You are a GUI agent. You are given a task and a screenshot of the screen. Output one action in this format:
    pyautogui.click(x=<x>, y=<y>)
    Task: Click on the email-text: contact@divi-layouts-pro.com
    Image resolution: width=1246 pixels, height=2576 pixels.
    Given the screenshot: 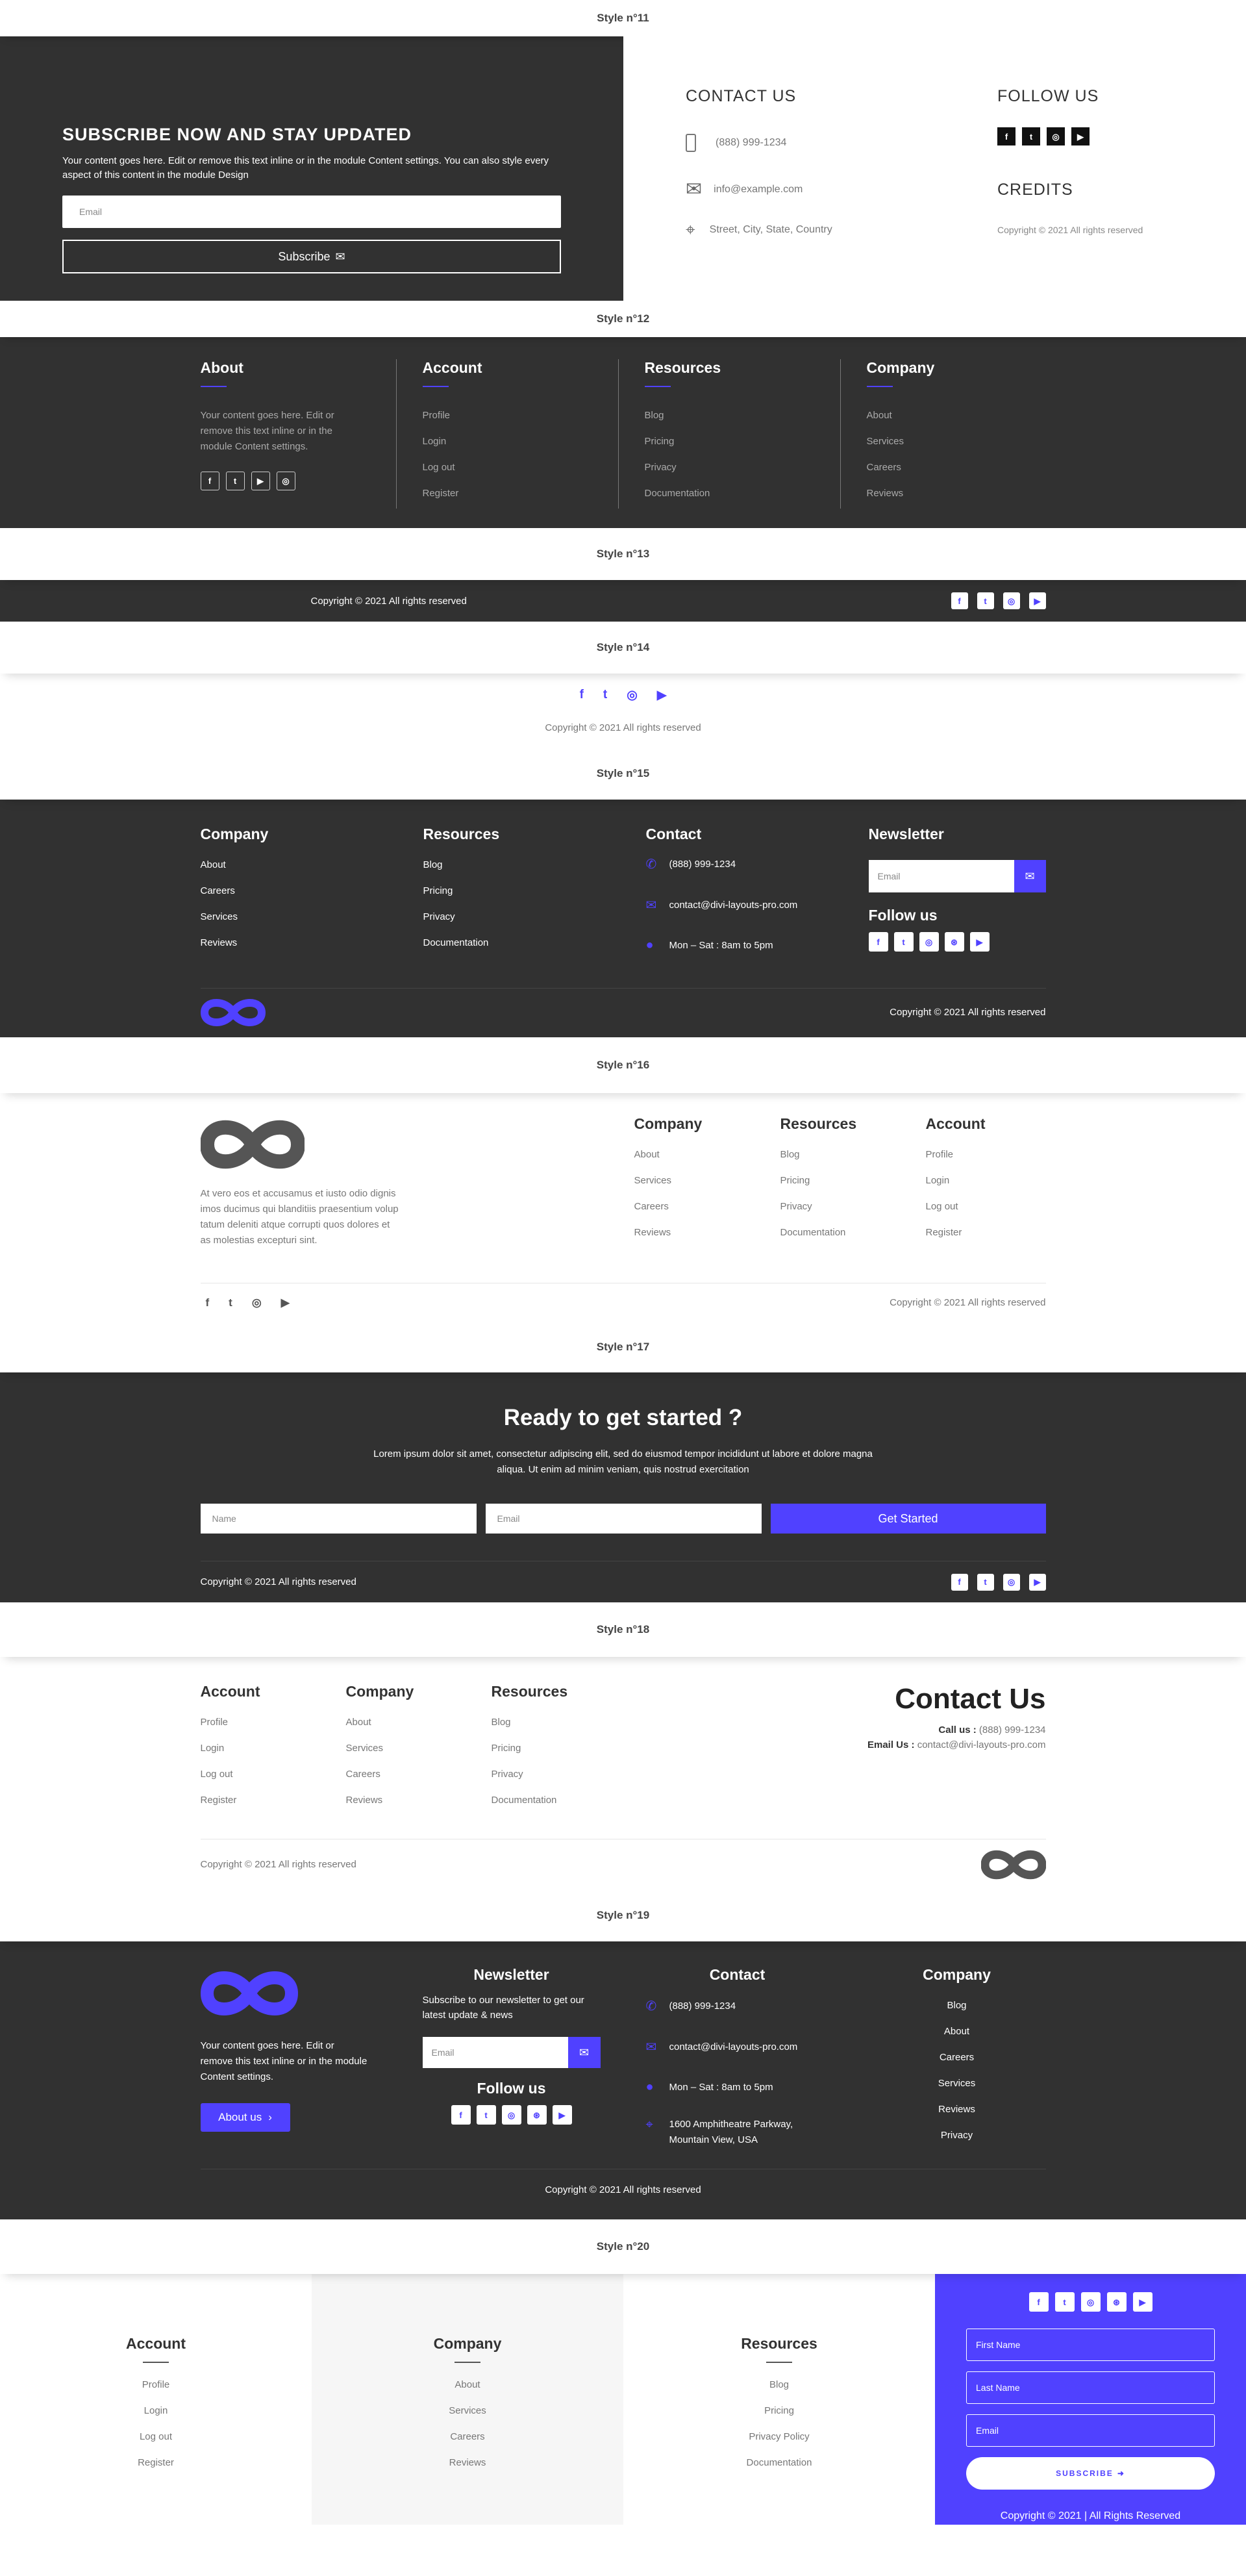 What is the action you would take?
    pyautogui.click(x=733, y=906)
    